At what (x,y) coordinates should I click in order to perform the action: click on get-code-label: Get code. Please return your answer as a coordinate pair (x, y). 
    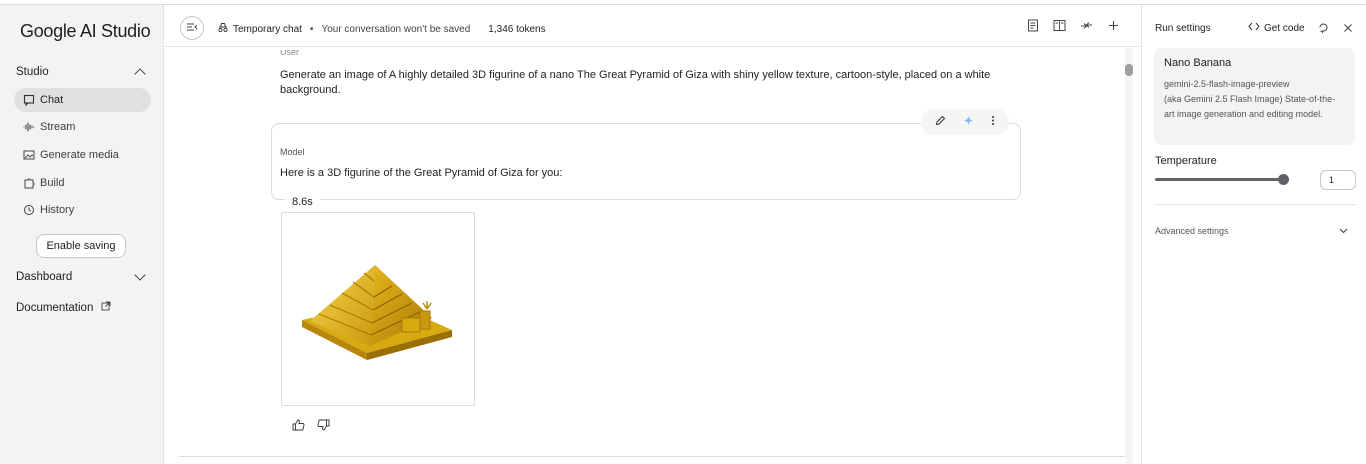
    Looking at the image, I should click on (1284, 28).